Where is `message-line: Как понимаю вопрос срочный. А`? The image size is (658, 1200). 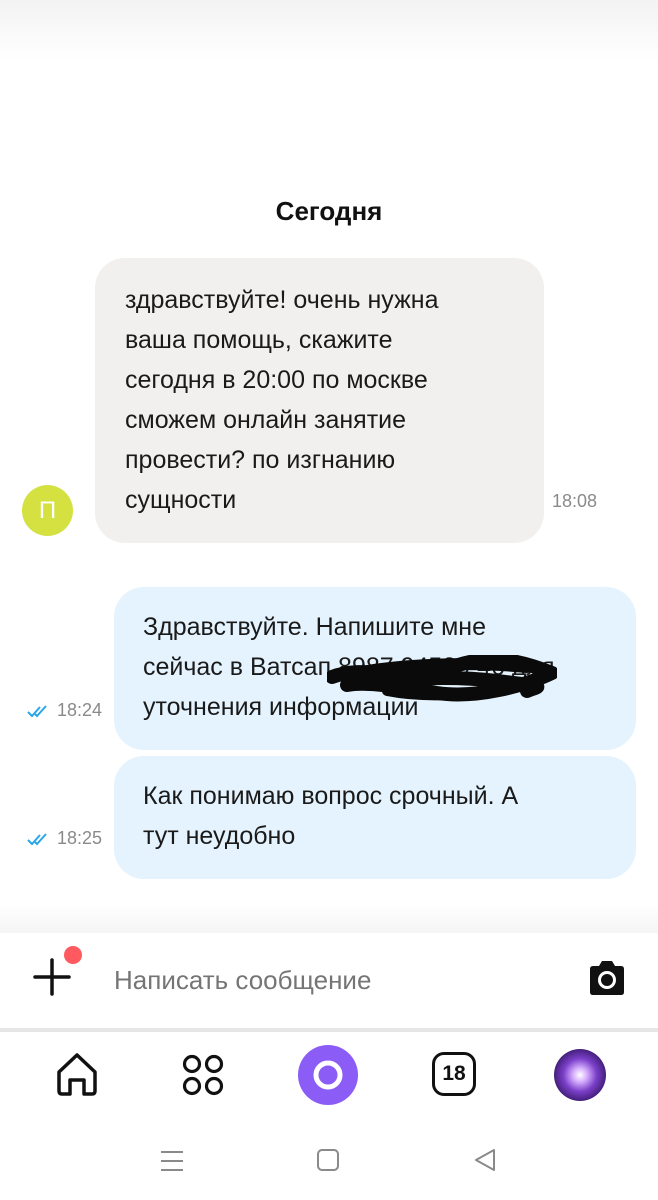
message-line: Как понимаю вопрос срочный. А is located at coordinates (331, 796).